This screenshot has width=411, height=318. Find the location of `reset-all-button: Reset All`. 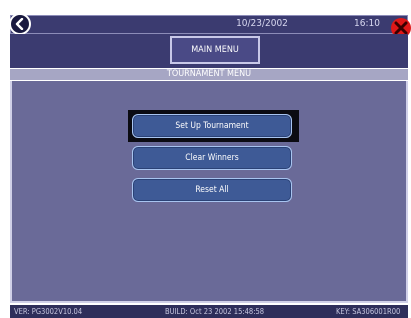

reset-all-button: Reset All is located at coordinates (212, 190).